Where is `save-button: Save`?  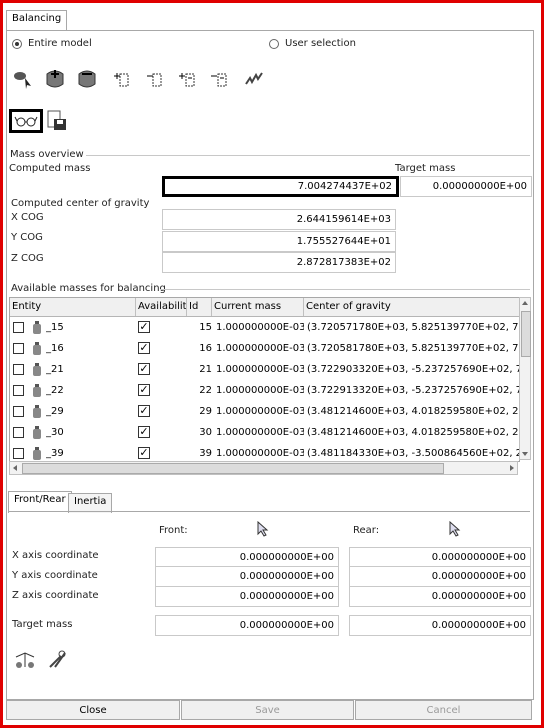
save-button: Save is located at coordinates (267, 710).